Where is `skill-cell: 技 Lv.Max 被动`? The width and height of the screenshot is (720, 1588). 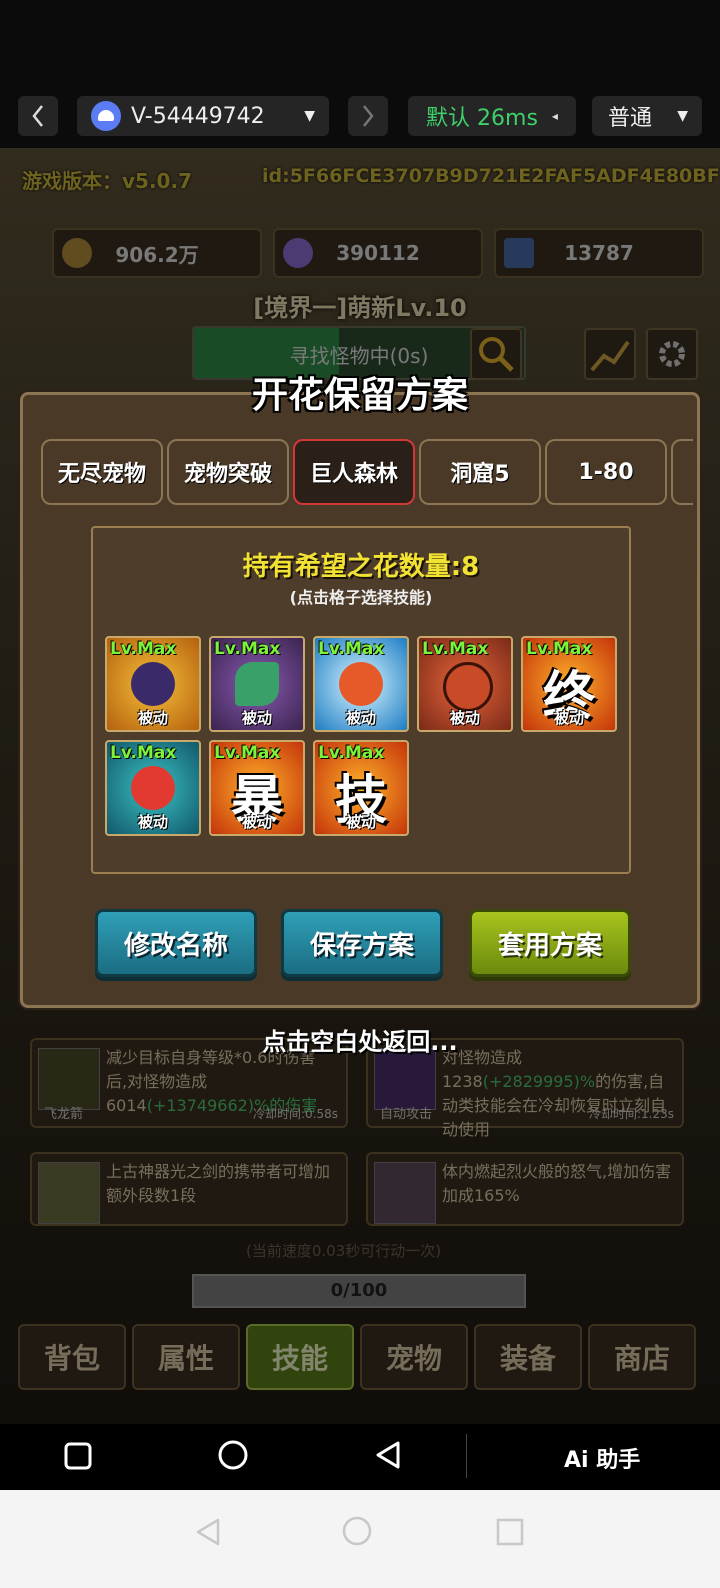
skill-cell: 技 Lv.Max 被动 is located at coordinates (361, 788).